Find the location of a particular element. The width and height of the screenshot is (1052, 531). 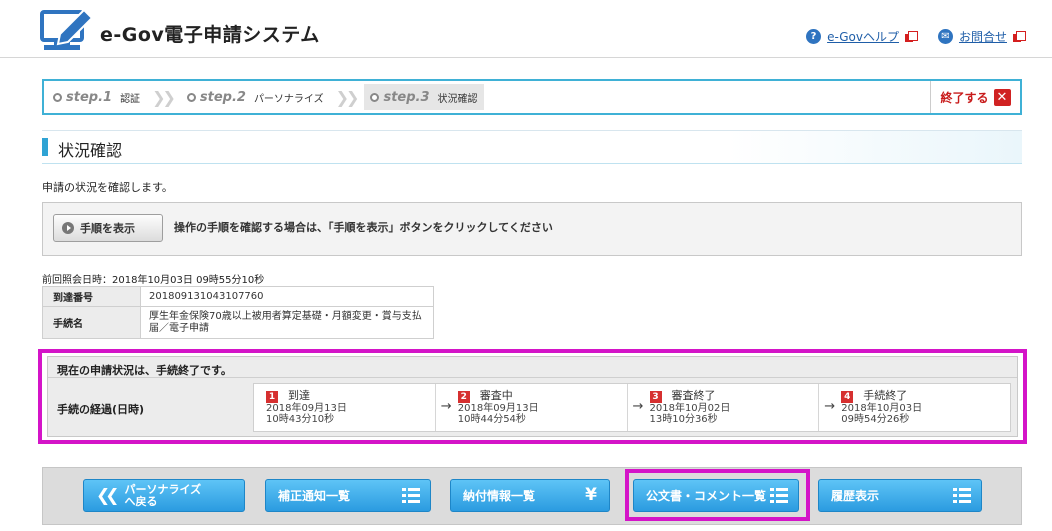

timeline-step: → 2 審査中 2018年09月13日 10時44分54秒 is located at coordinates (532, 407).